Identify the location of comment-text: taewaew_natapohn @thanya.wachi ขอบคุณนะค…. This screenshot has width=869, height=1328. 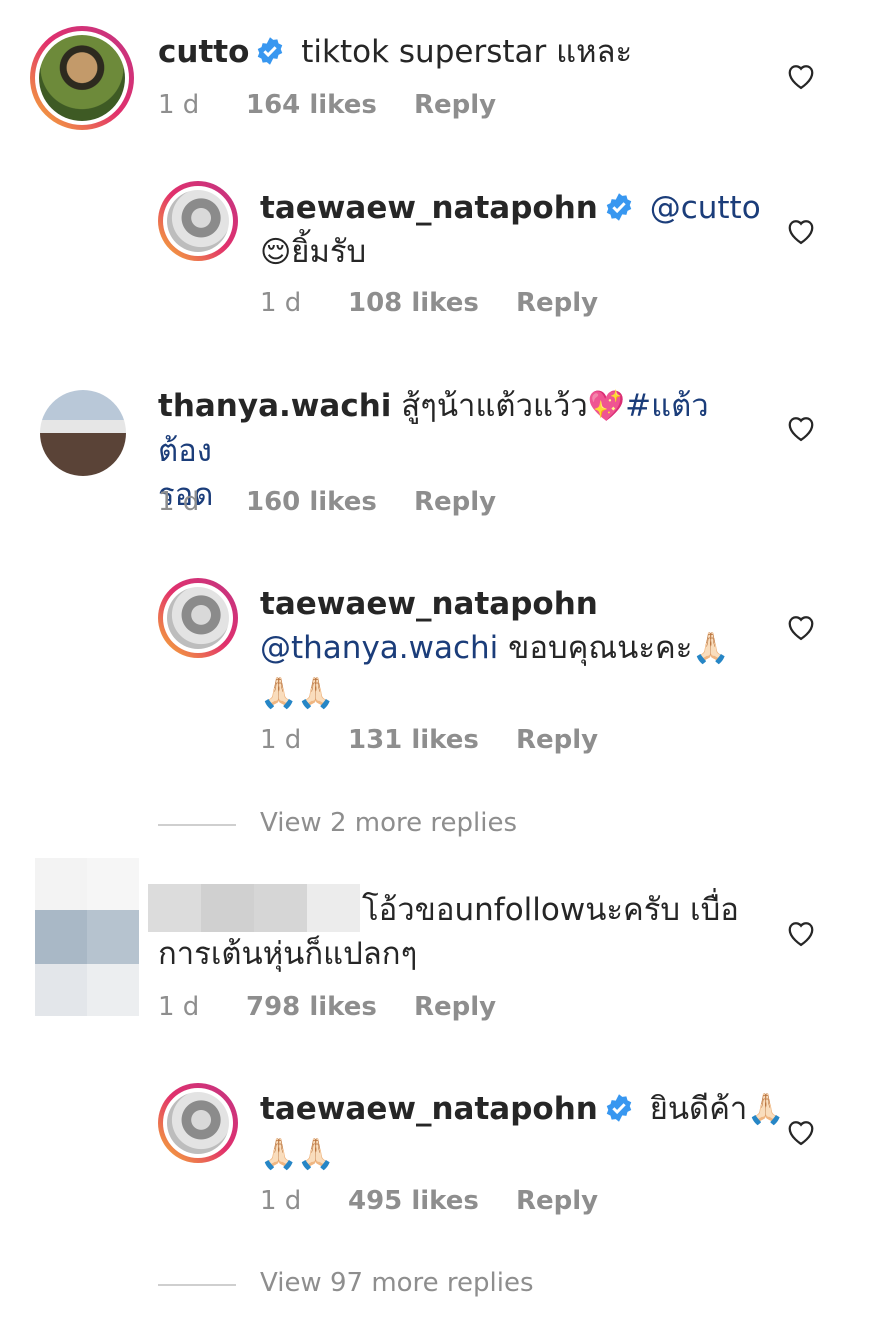
(495, 649).